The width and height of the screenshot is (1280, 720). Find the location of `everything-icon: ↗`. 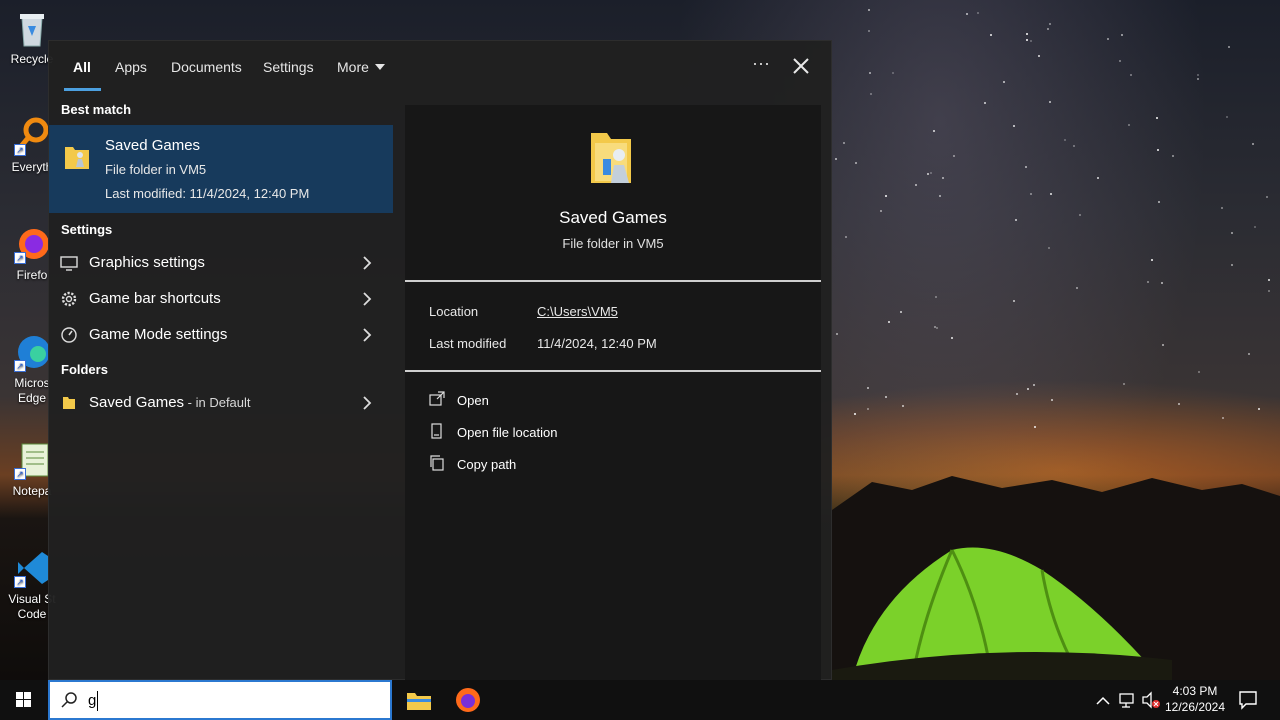

everything-icon: ↗ is located at coordinates (32, 136).